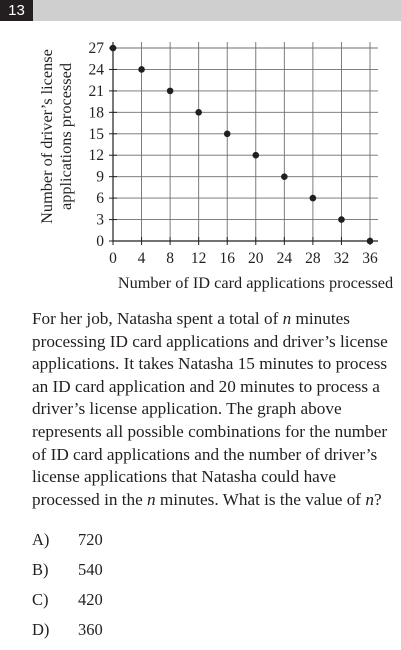 This screenshot has height=650, width=401. What do you see at coordinates (255, 282) in the screenshot?
I see `x-axis-title: Number of ID card applications processed` at bounding box center [255, 282].